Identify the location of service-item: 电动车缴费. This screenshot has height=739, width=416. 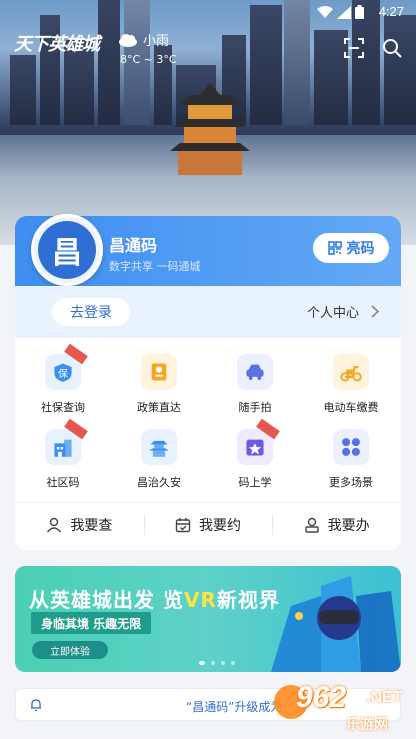
(351, 384).